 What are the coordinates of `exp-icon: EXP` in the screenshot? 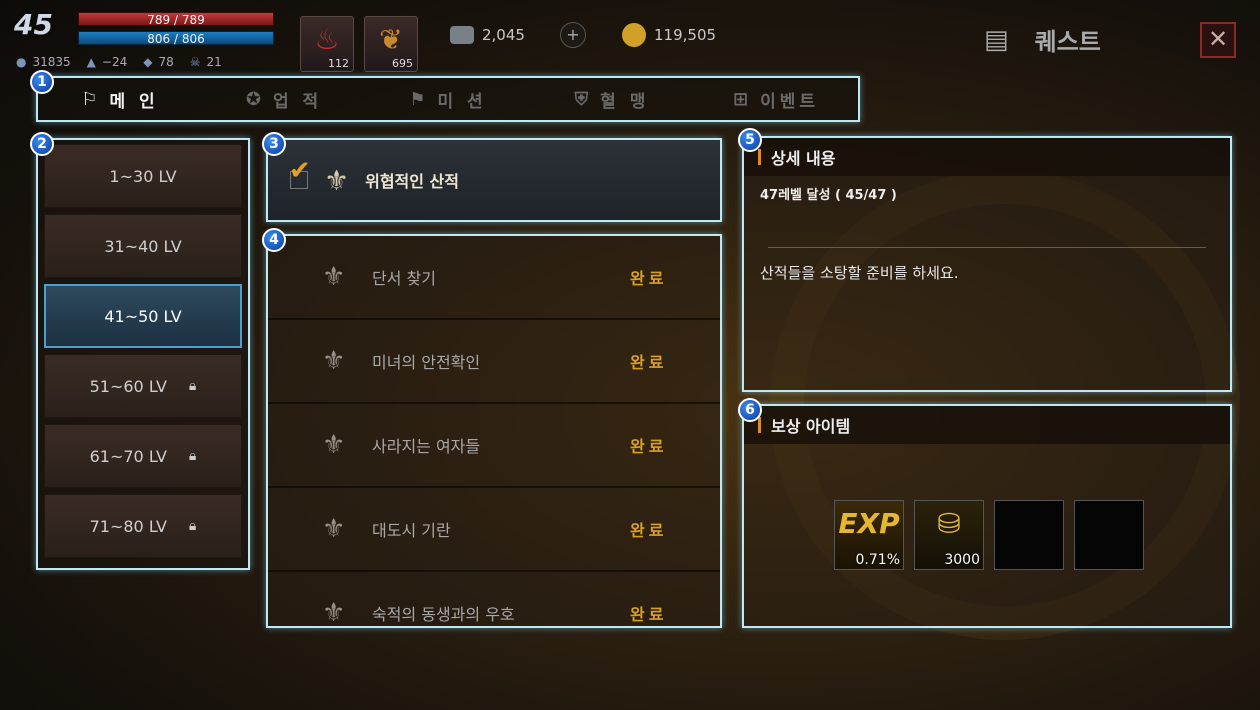 It's located at (869, 523).